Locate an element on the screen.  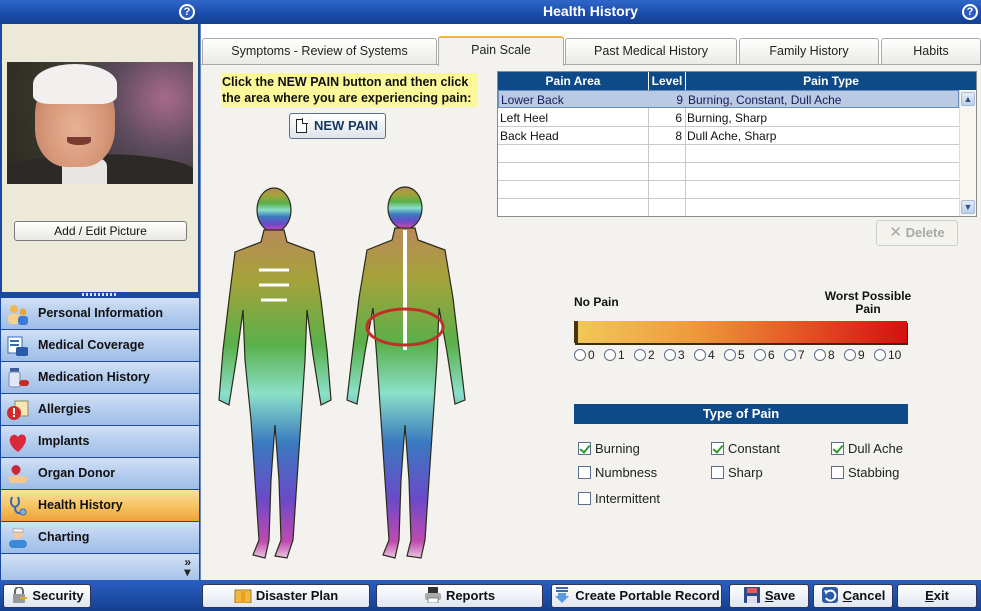
back-body-figure is located at coordinates (406, 372).